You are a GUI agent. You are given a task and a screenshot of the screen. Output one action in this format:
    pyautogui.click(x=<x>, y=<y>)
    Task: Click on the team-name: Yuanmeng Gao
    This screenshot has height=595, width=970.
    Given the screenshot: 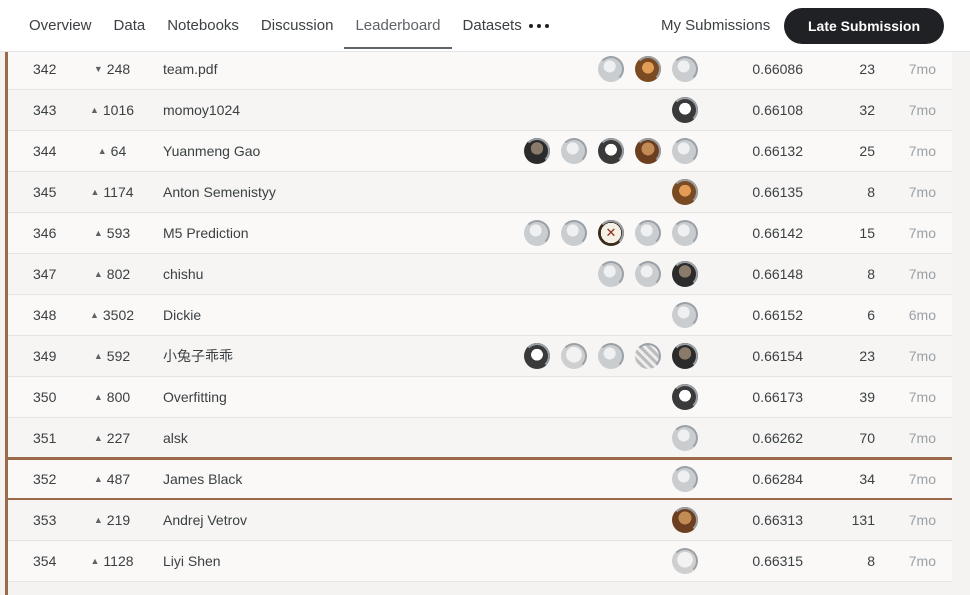 What is the action you would take?
    pyautogui.click(x=293, y=151)
    